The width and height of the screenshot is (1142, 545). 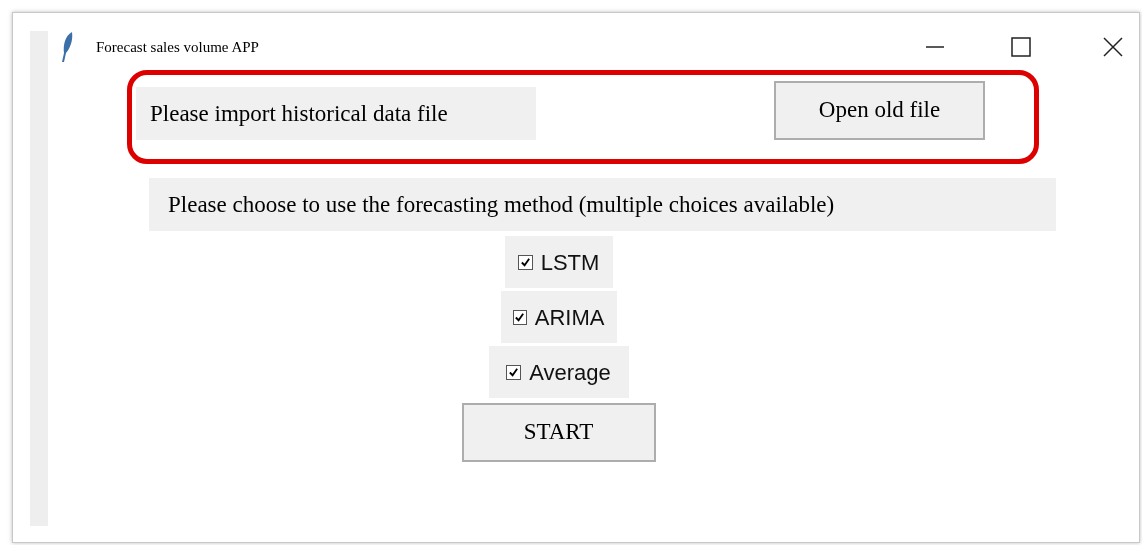 I want to click on feather-icon, so click(x=67, y=47).